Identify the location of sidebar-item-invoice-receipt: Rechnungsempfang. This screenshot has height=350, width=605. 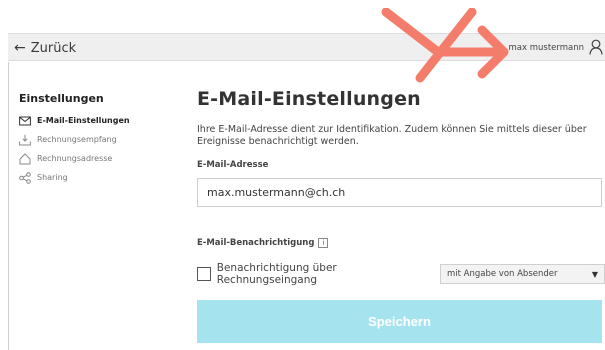
(99, 139).